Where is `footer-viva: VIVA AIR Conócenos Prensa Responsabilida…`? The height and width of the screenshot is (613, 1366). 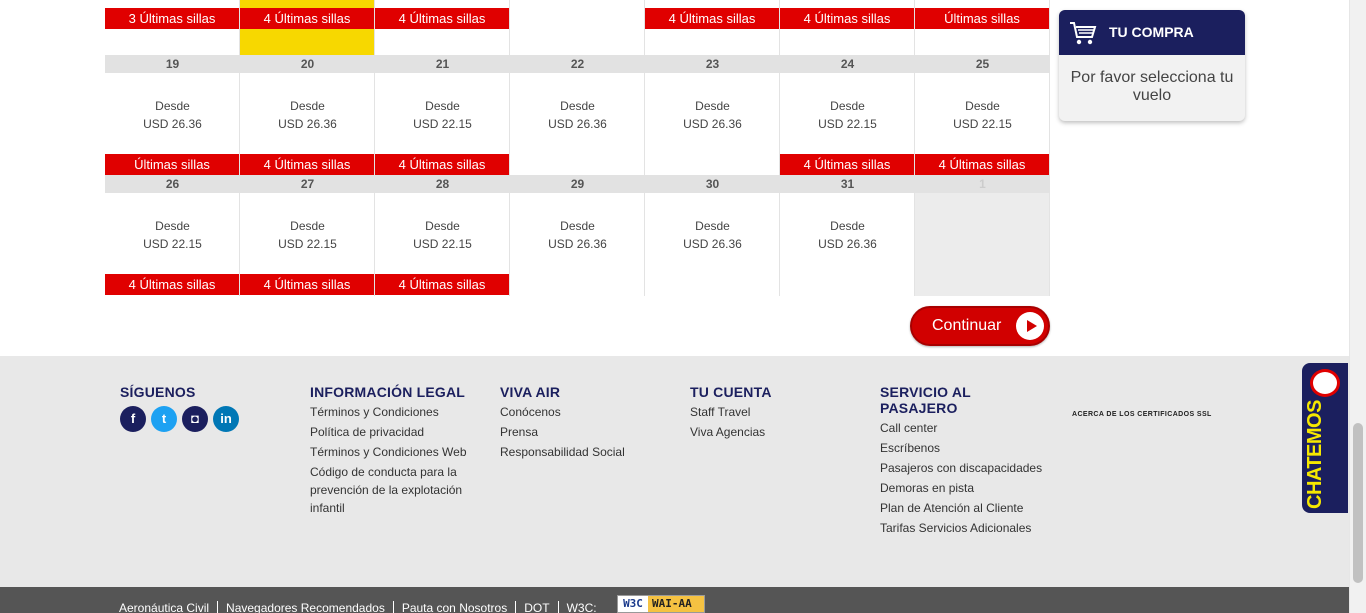
footer-viva: VIVA AIR Conócenos Prensa Responsabilida… is located at coordinates (562, 423).